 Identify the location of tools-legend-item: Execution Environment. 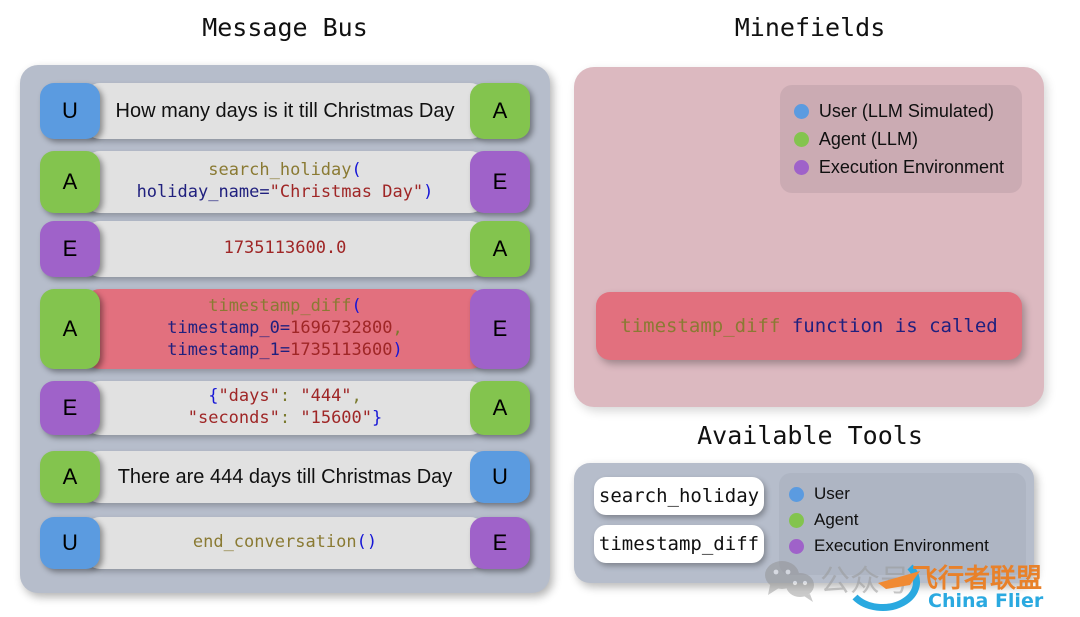
(902, 546).